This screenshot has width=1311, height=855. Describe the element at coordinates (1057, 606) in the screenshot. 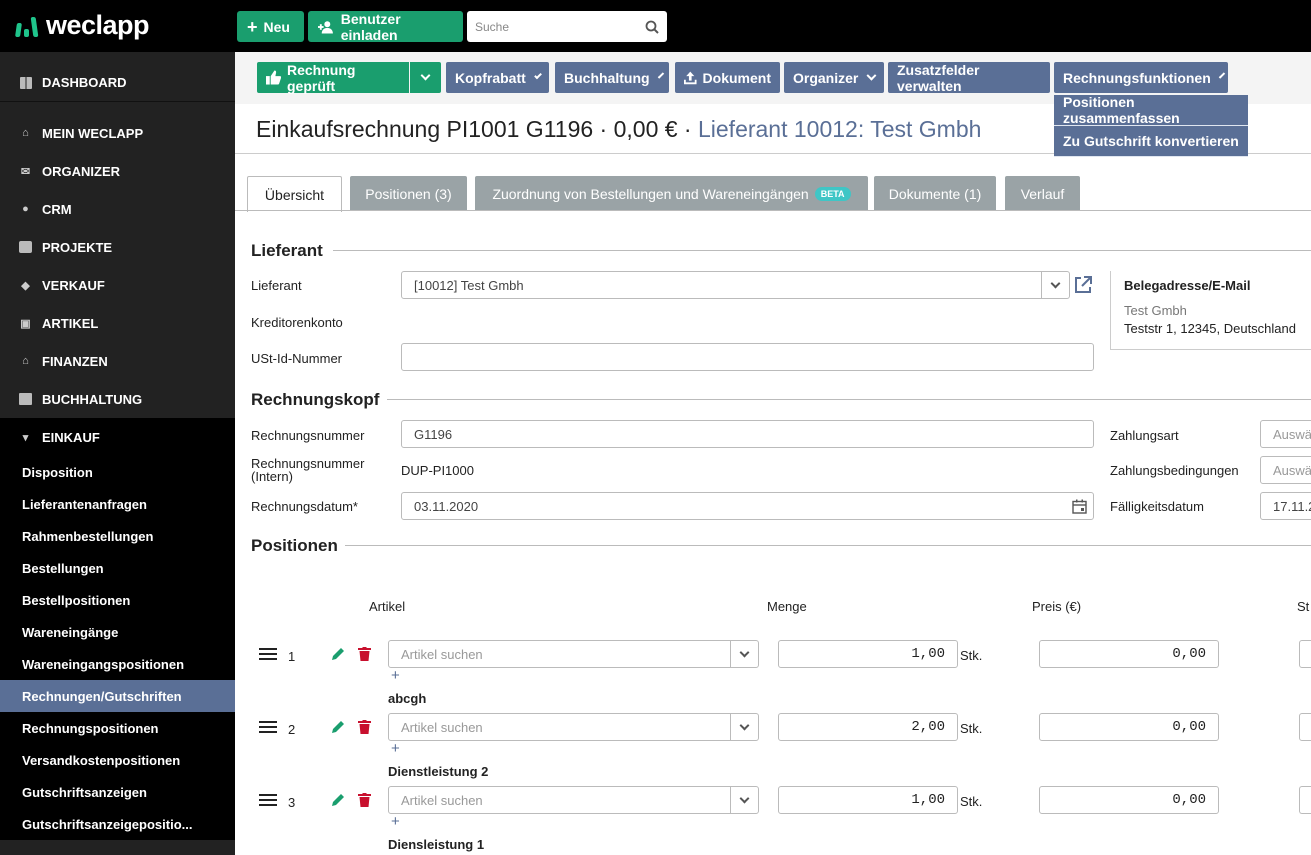

I see `column-price: Preis (€)` at that location.